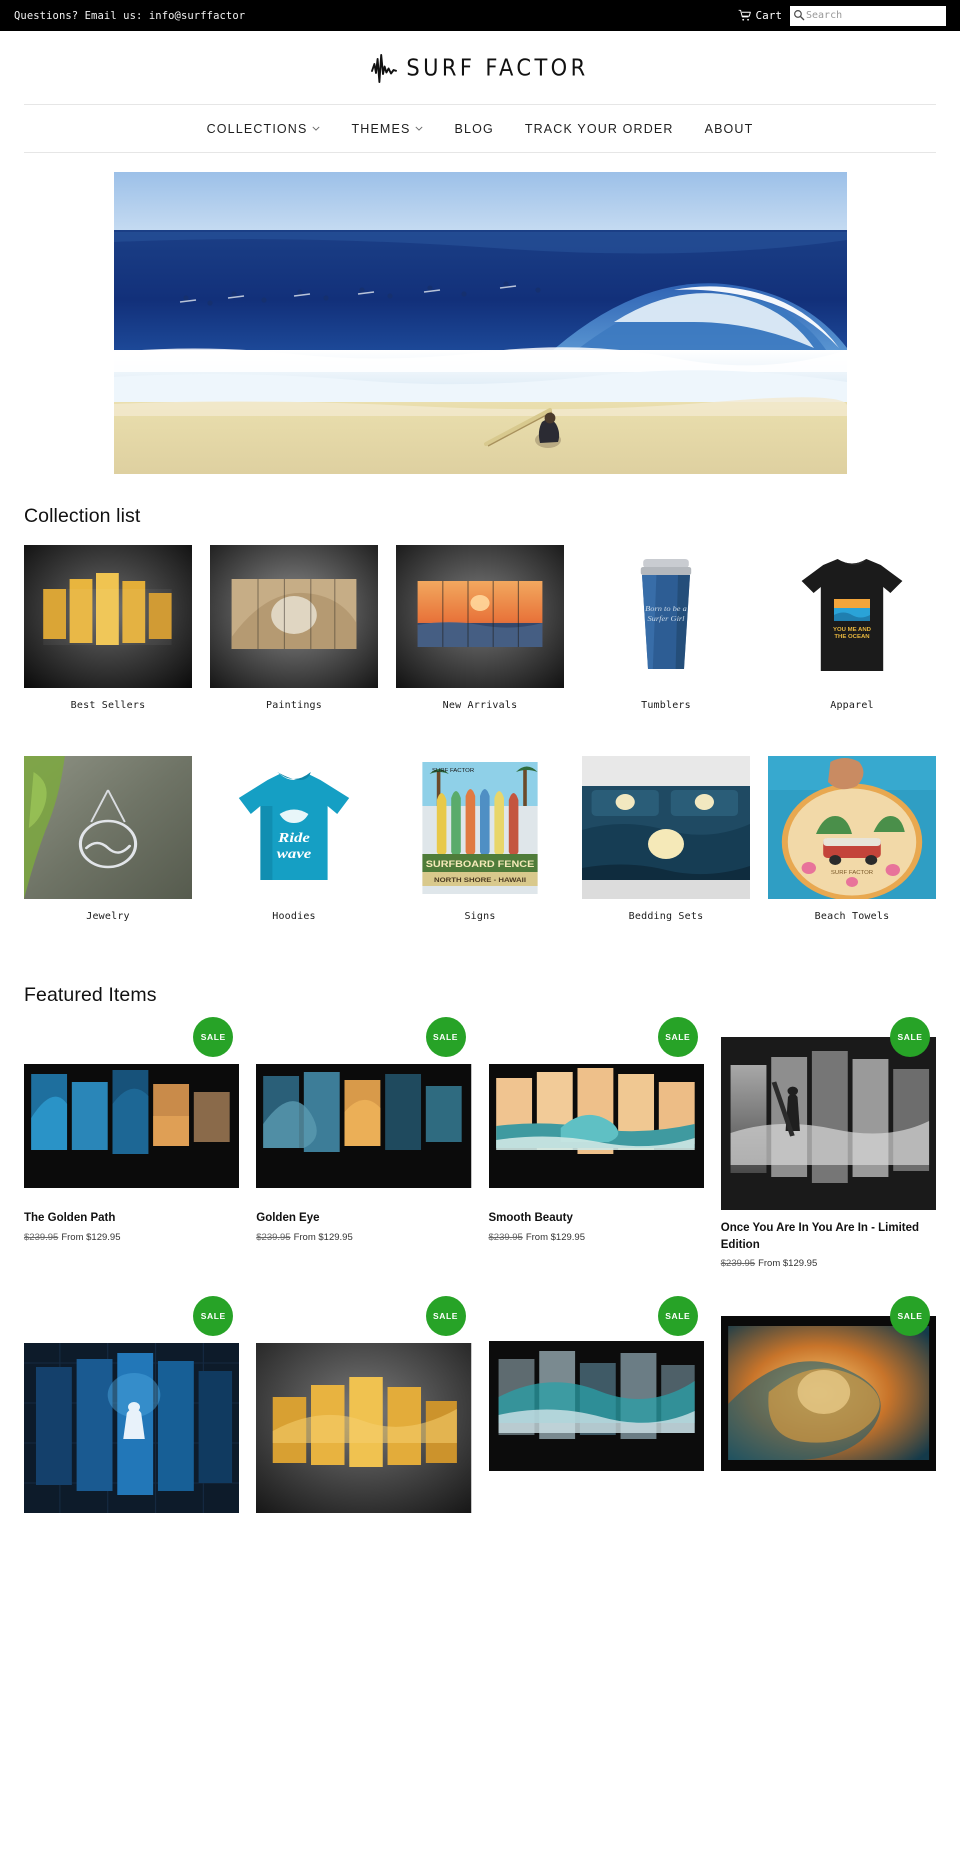 This screenshot has width=960, height=1875. I want to click on search-input, so click(876, 15).